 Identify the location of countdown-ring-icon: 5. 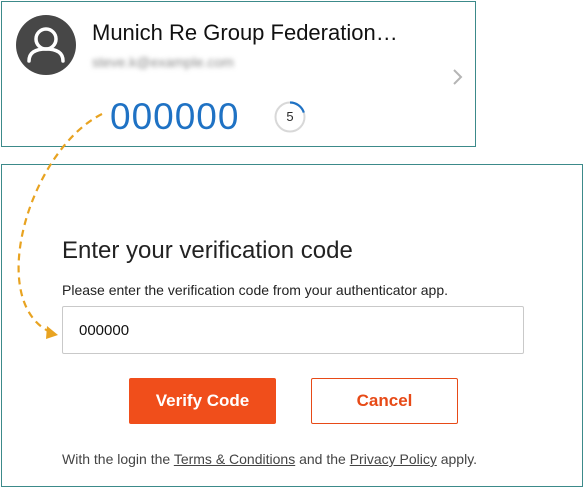
(290, 117).